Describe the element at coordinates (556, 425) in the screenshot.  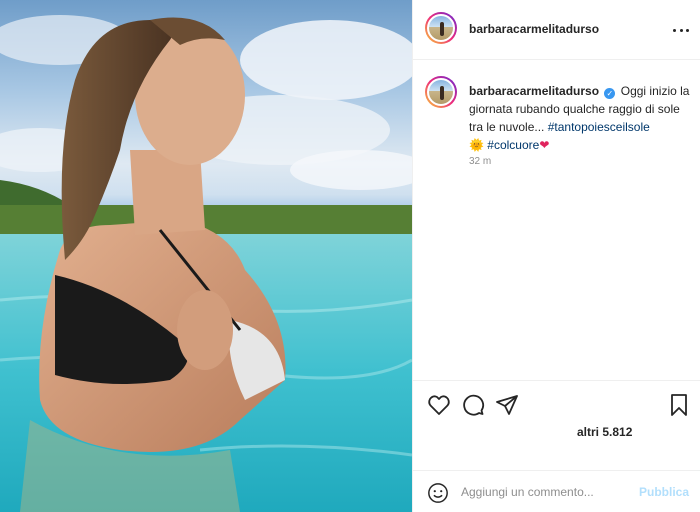
I see `action-bar: altri 5.812` at that location.